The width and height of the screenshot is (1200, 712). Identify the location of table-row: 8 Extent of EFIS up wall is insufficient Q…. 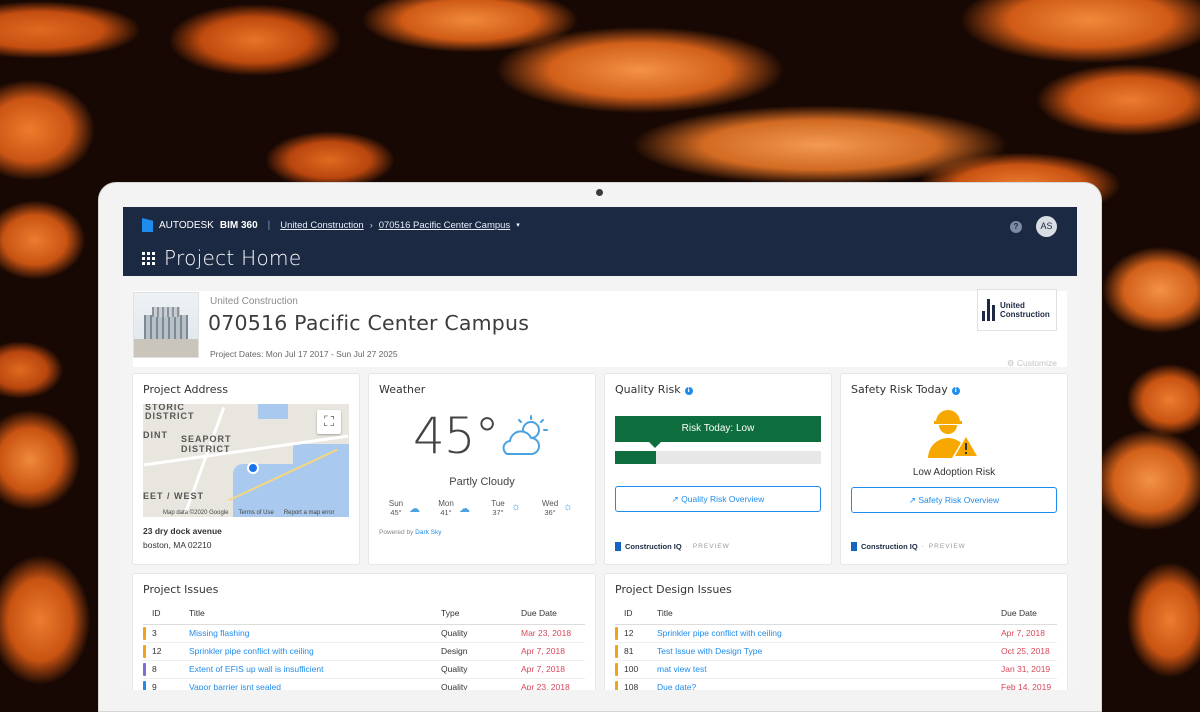
(364, 669).